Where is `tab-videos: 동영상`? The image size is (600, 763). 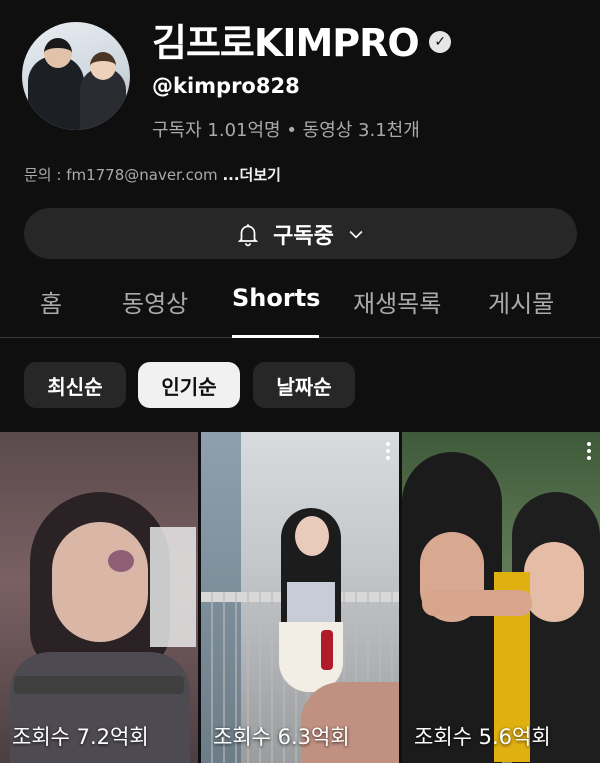
tab-videos: 동영상 is located at coordinates (155, 301).